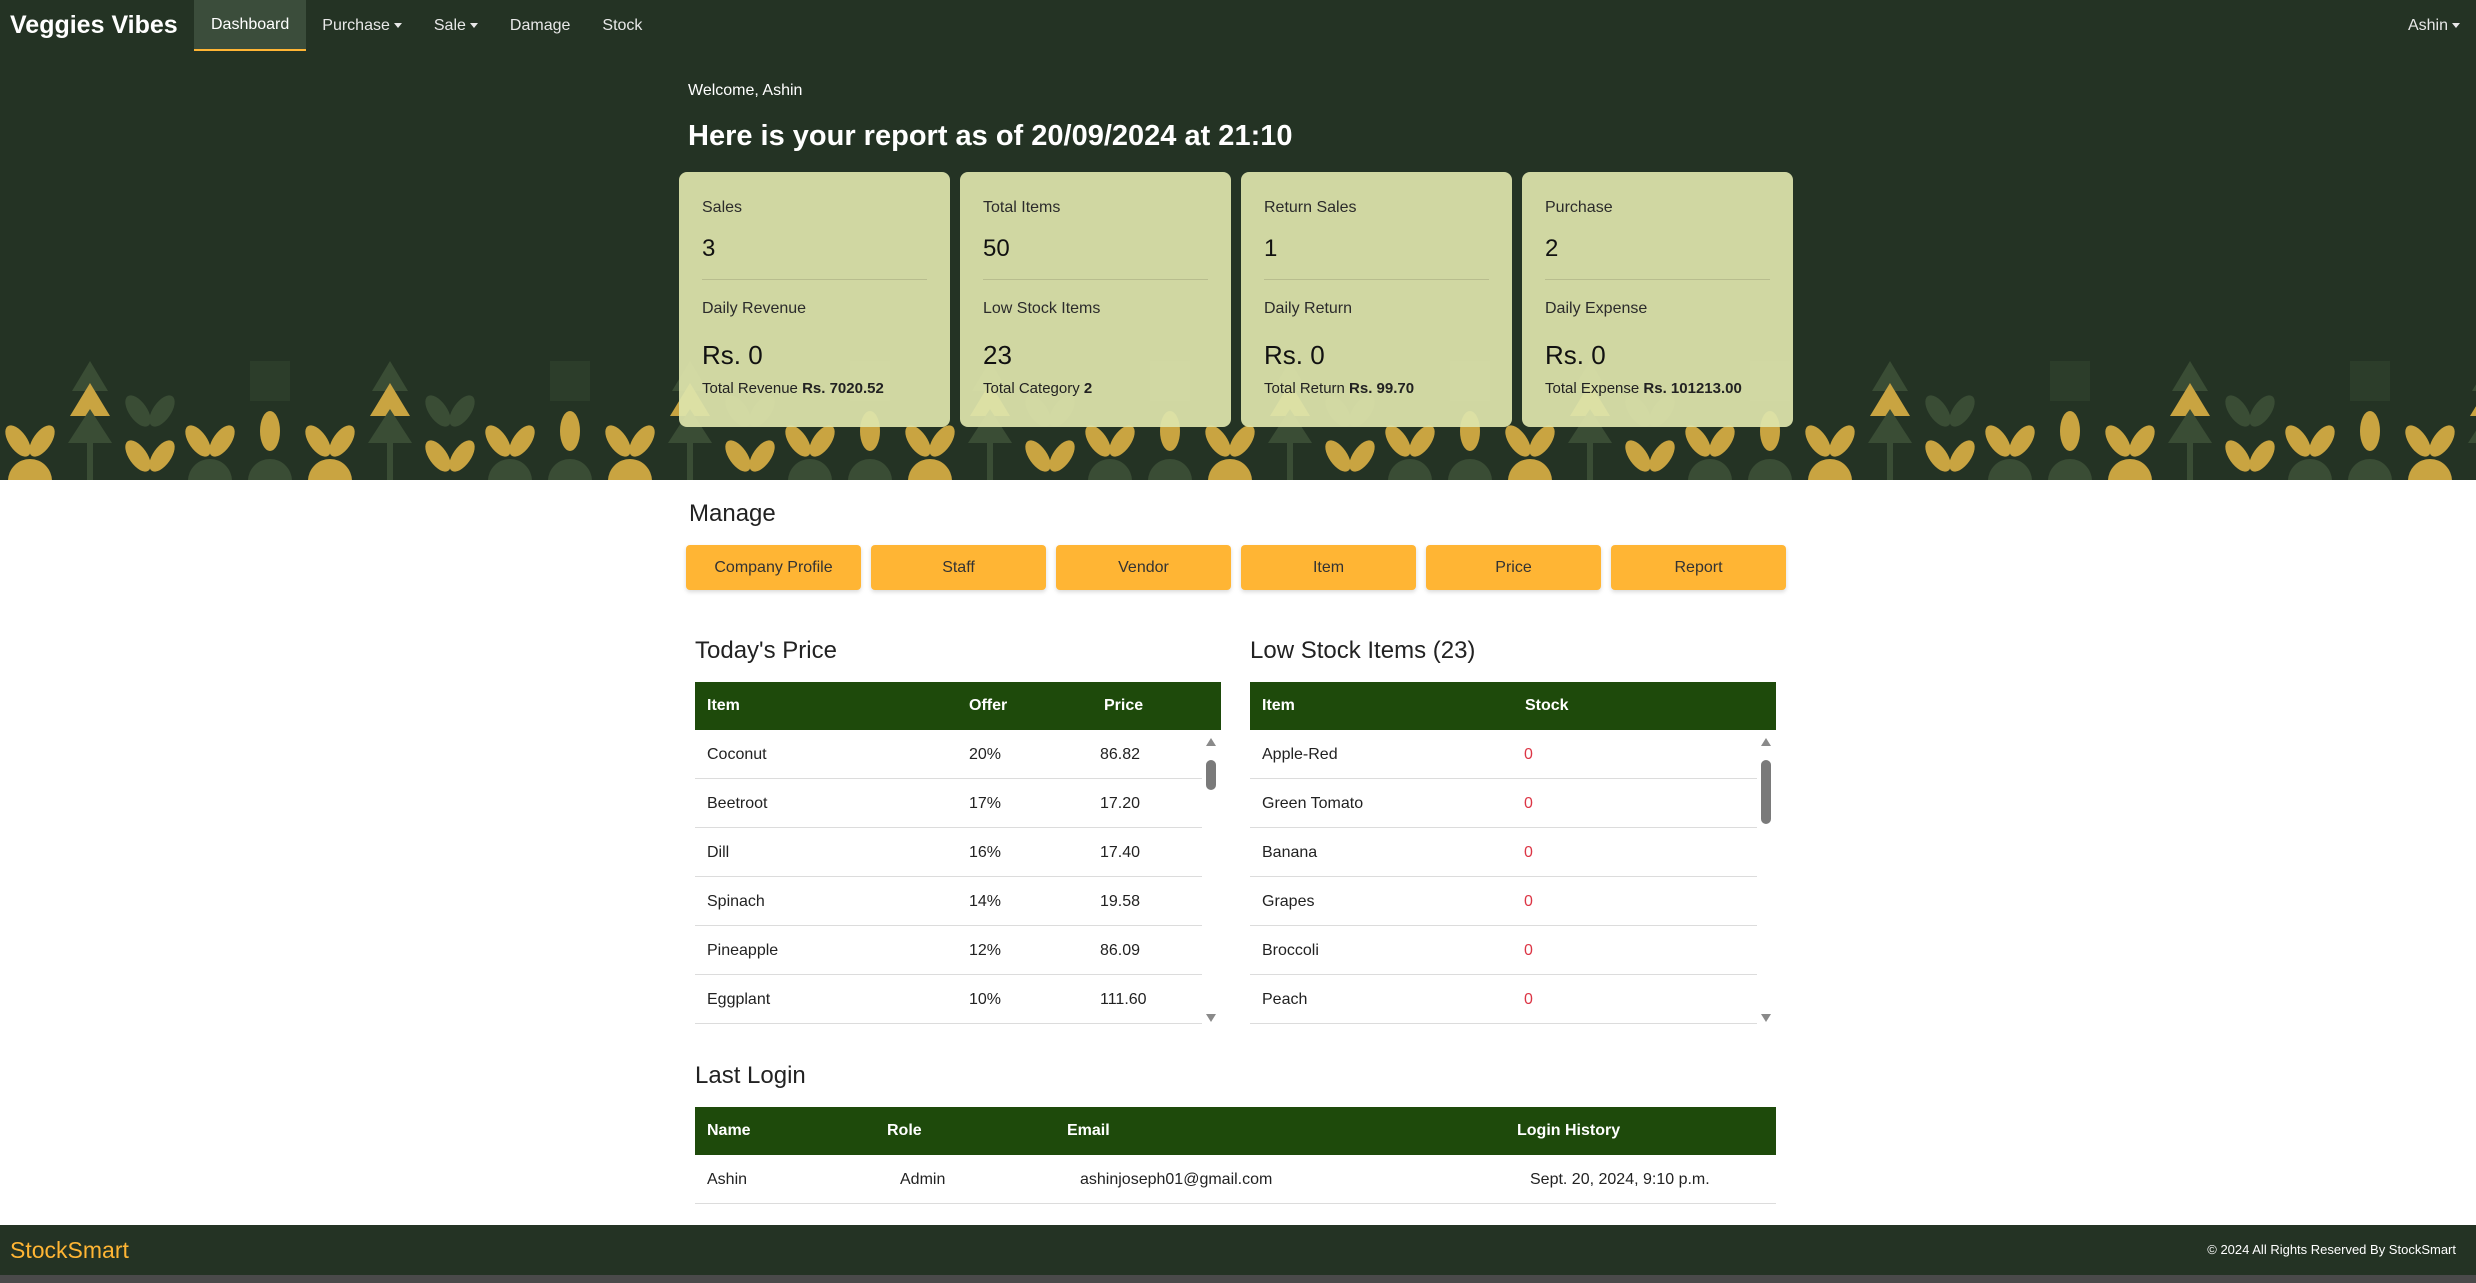 The height and width of the screenshot is (1283, 2476). I want to click on cell-offer: 20%, so click(985, 754).